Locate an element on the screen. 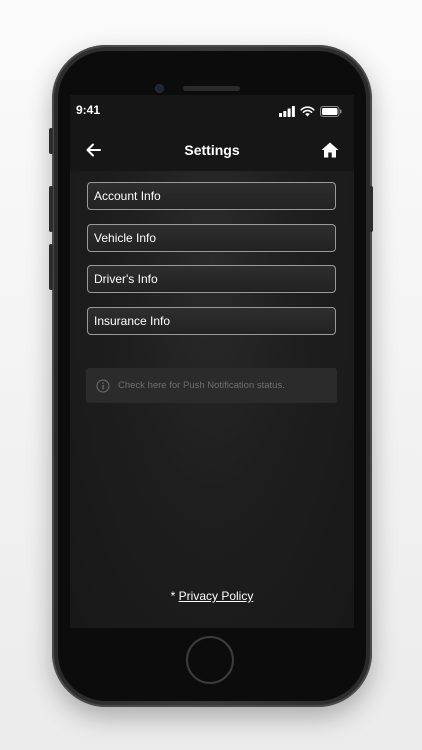 The width and height of the screenshot is (422, 750). status-icons is located at coordinates (310, 111).